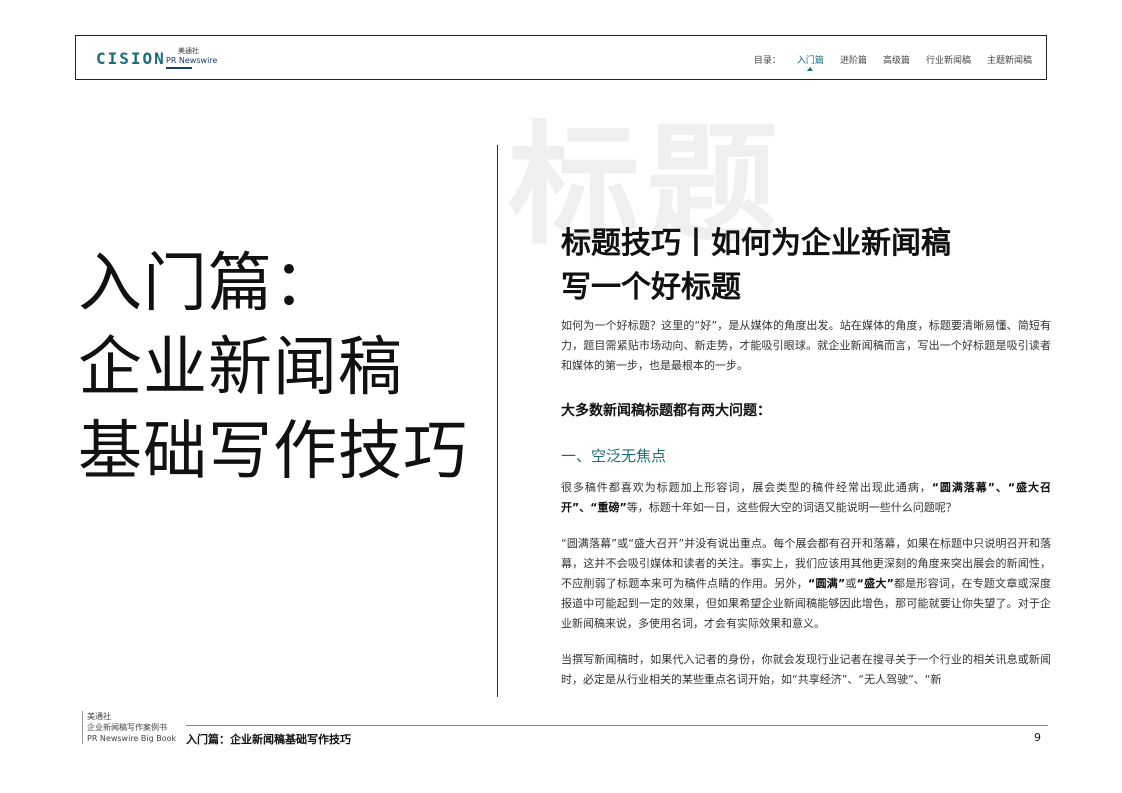 The width and height of the screenshot is (1122, 793). I want to click on nav-item-industry: 行业新闻稿, so click(948, 59).